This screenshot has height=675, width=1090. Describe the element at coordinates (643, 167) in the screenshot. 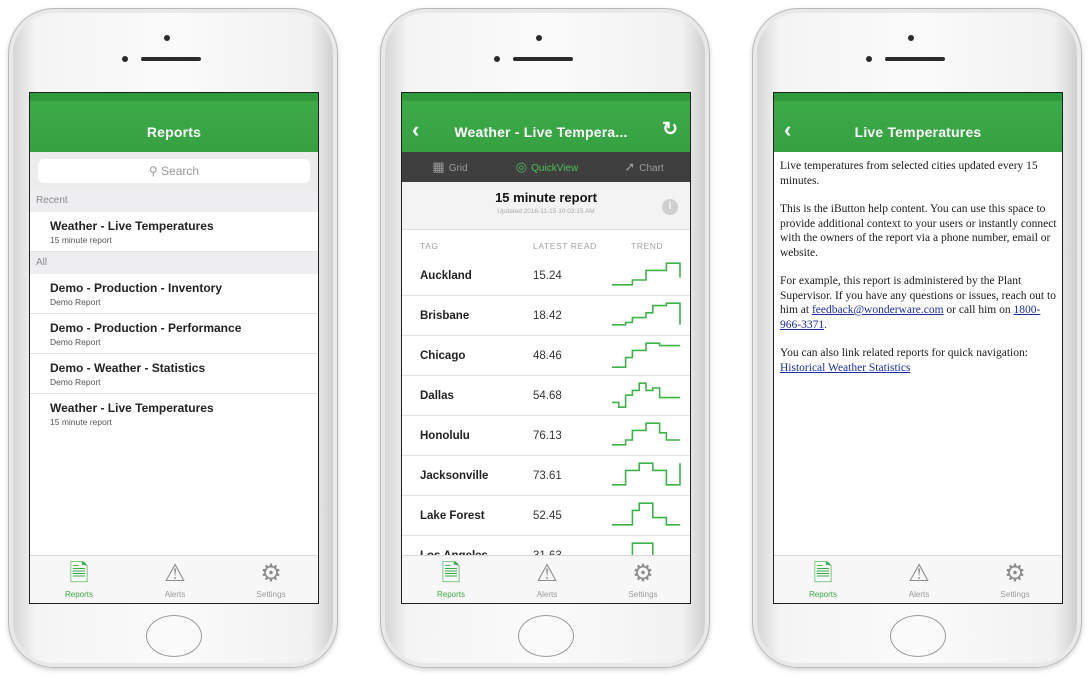

I see `segment-chart: ➚ Chart` at that location.